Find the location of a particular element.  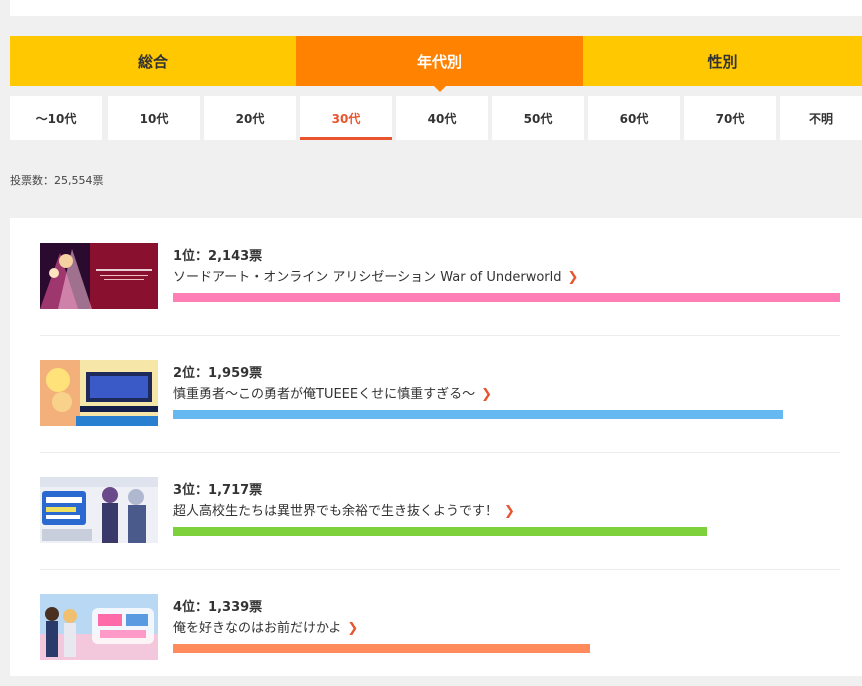

anime-title-link: 俺を好きなのはお前だけかよ ❯ is located at coordinates (265, 626).